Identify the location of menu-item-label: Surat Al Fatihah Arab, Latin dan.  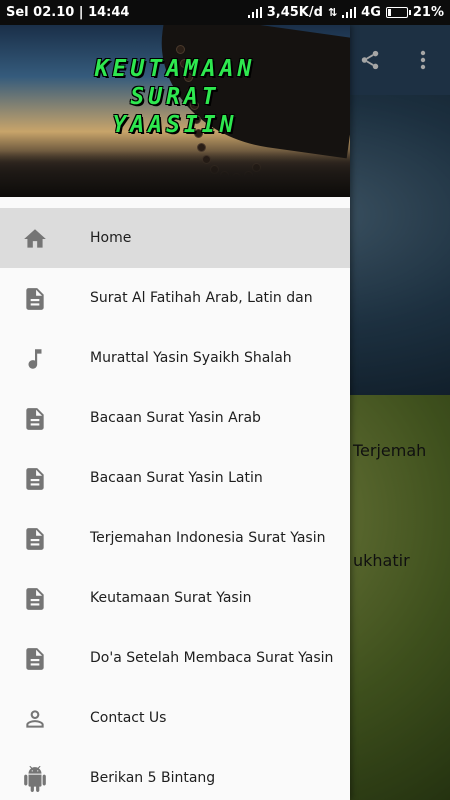
(201, 298).